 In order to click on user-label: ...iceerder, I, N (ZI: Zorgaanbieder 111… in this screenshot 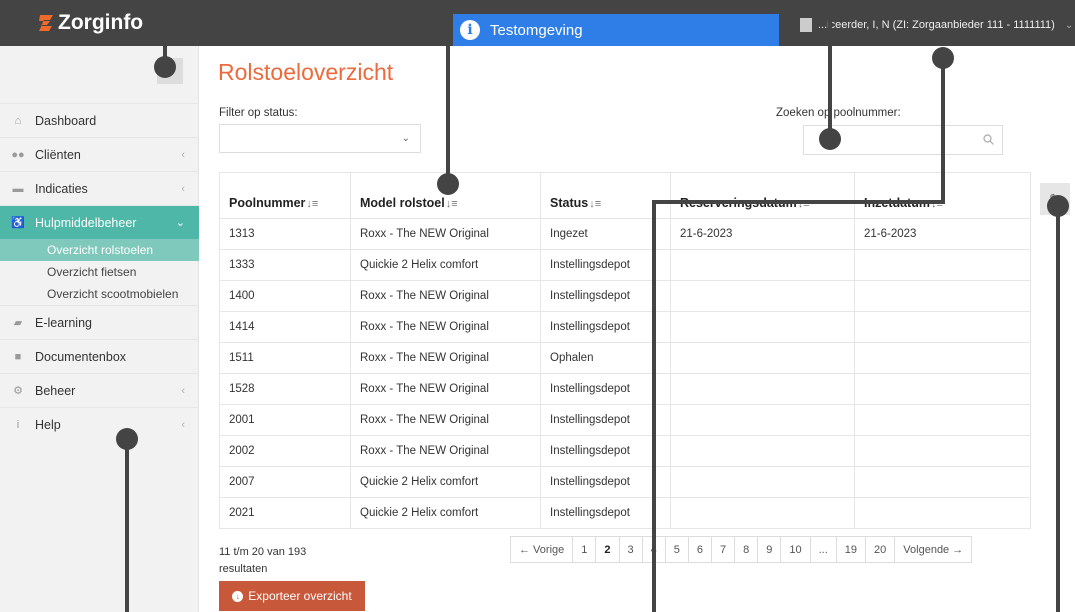, I will do `click(936, 25)`.